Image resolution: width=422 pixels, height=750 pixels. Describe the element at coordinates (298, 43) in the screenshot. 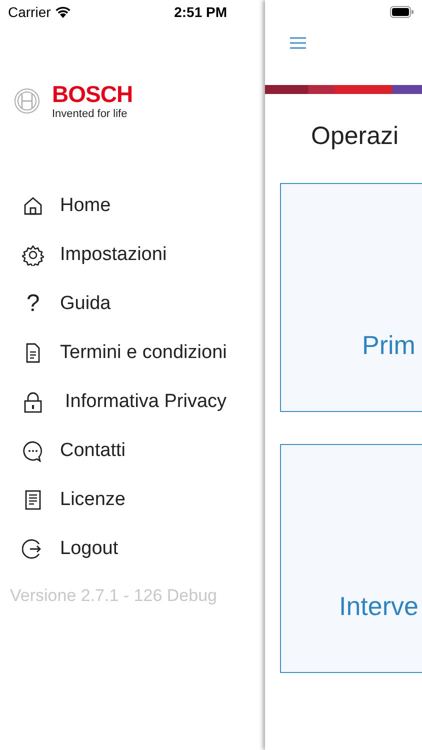

I see `menu-icon` at that location.